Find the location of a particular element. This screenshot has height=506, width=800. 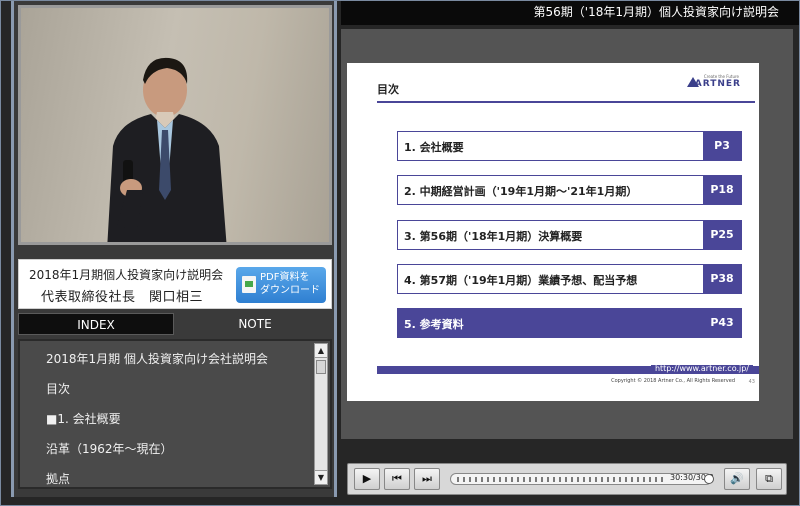

slide-page-number: 43 is located at coordinates (751, 382).